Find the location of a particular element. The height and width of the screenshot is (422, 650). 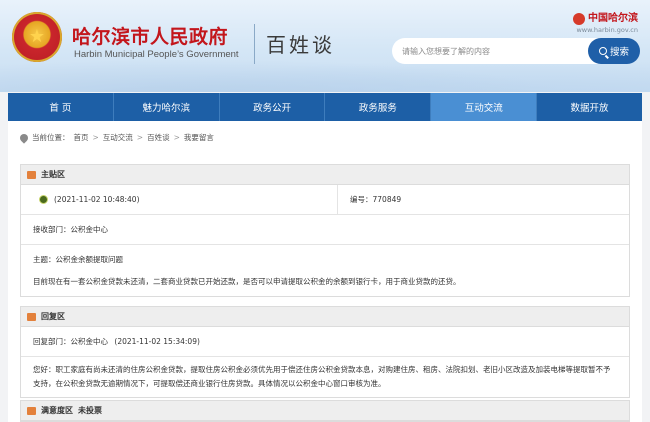

national-emblem-icon: ★ is located at coordinates (37, 37).